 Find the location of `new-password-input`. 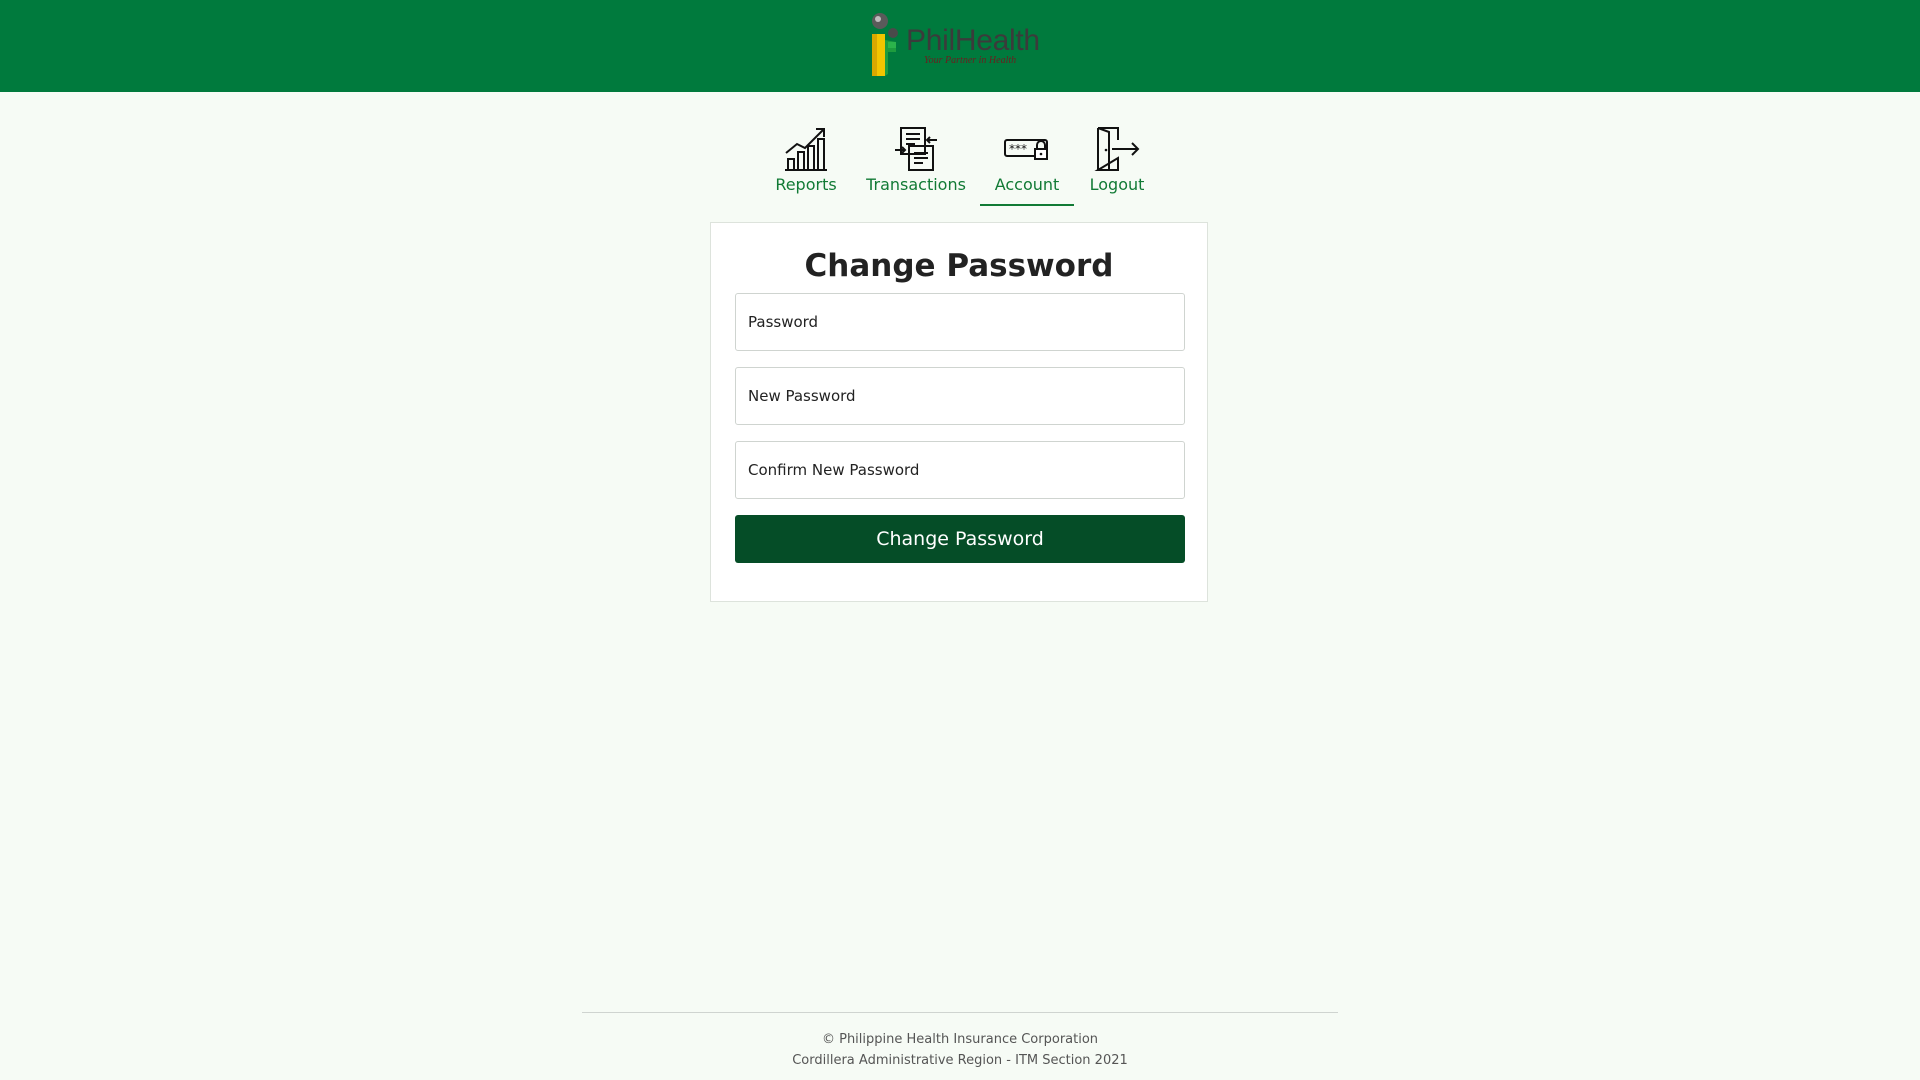

new-password-input is located at coordinates (960, 396).